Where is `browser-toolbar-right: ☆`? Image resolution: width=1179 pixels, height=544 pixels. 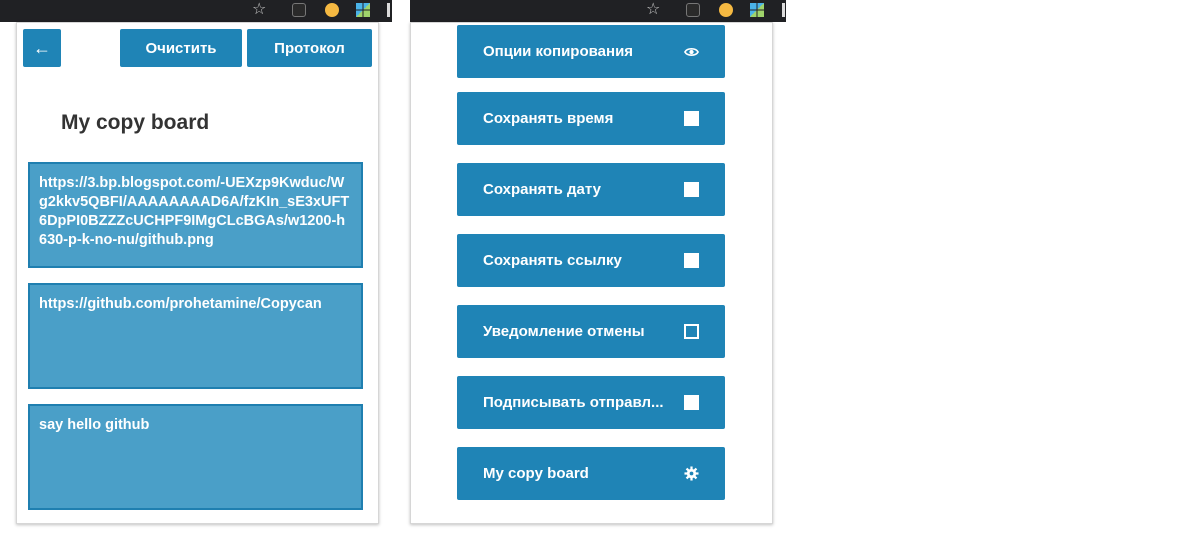
browser-toolbar-right: ☆ is located at coordinates (598, 11).